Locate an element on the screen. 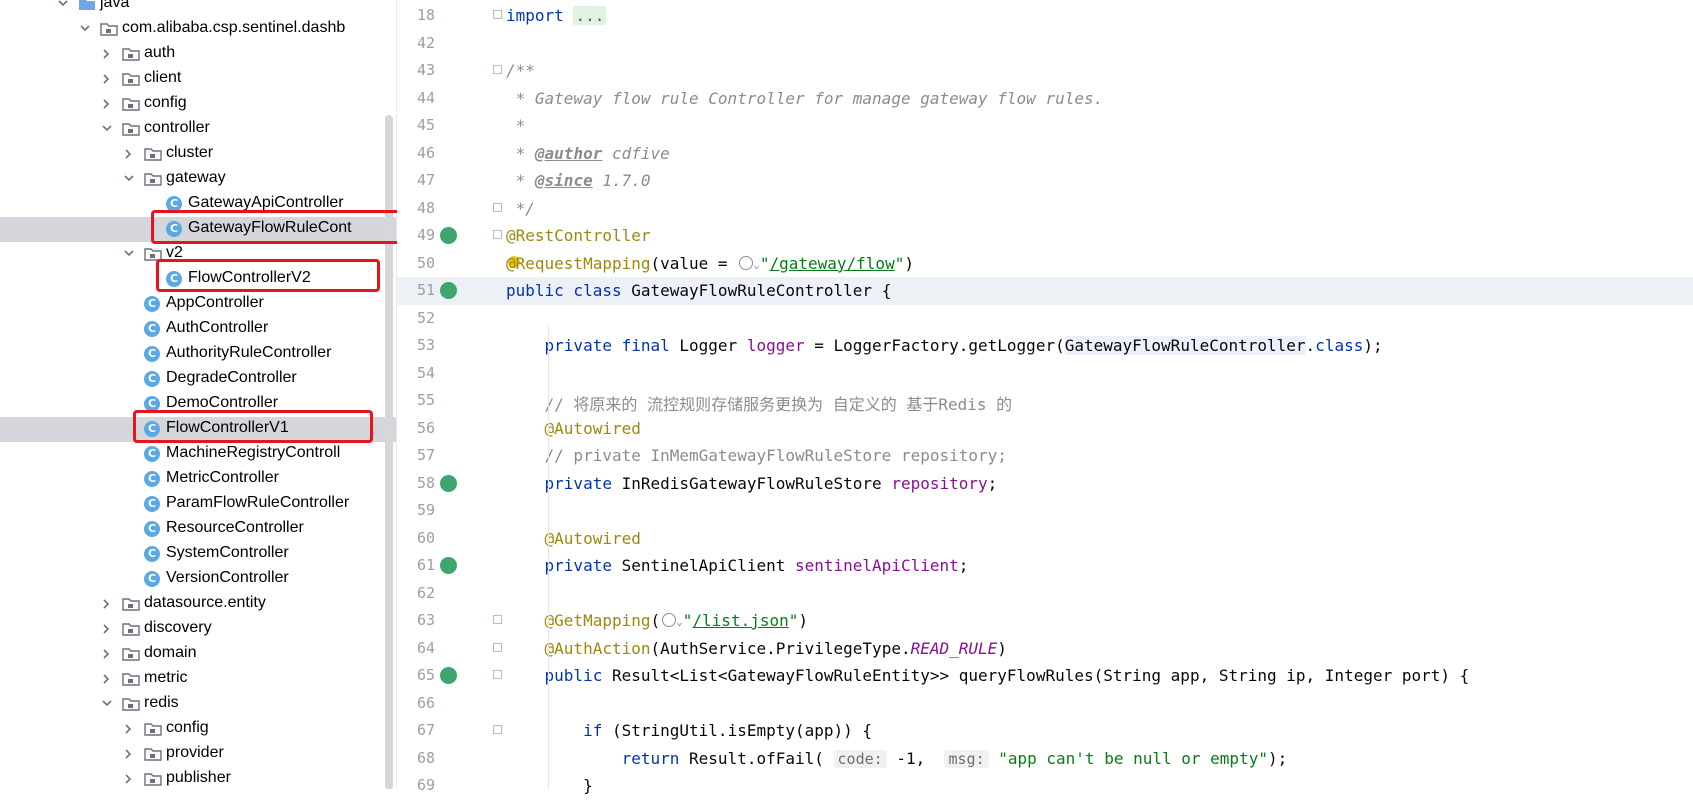 Image resolution: width=1693 pixels, height=800 pixels. code-token: ); is located at coordinates (1373, 345).